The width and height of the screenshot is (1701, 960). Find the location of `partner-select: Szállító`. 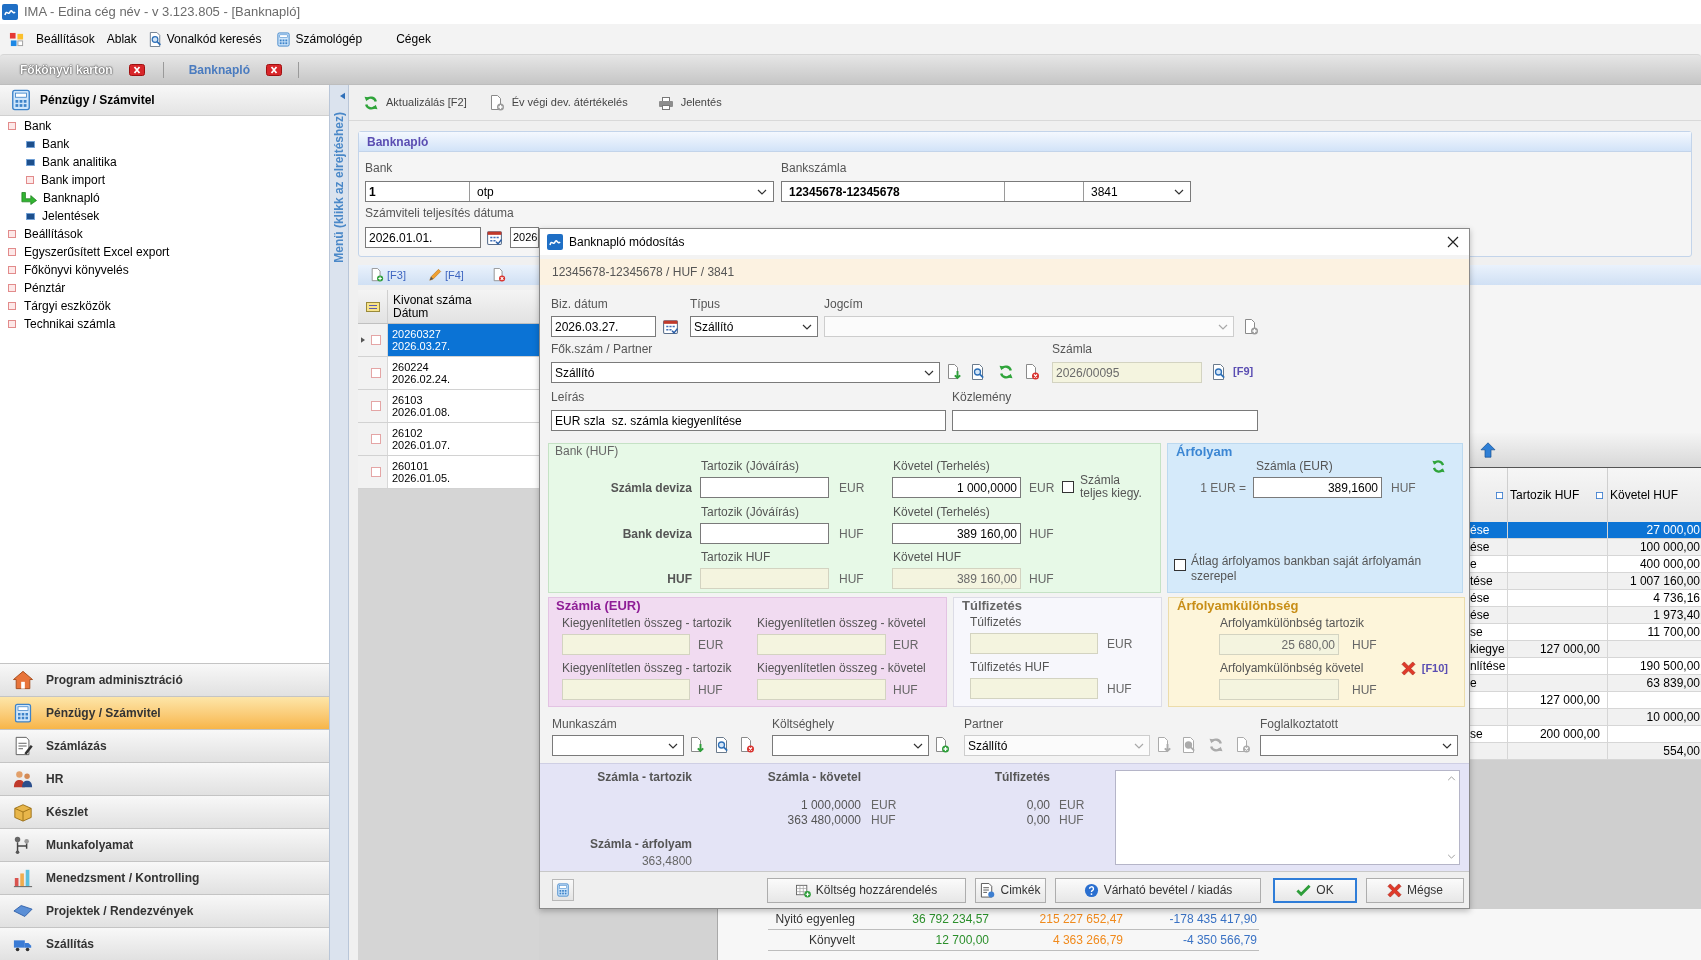

partner-select: Szállító is located at coordinates (745, 372).